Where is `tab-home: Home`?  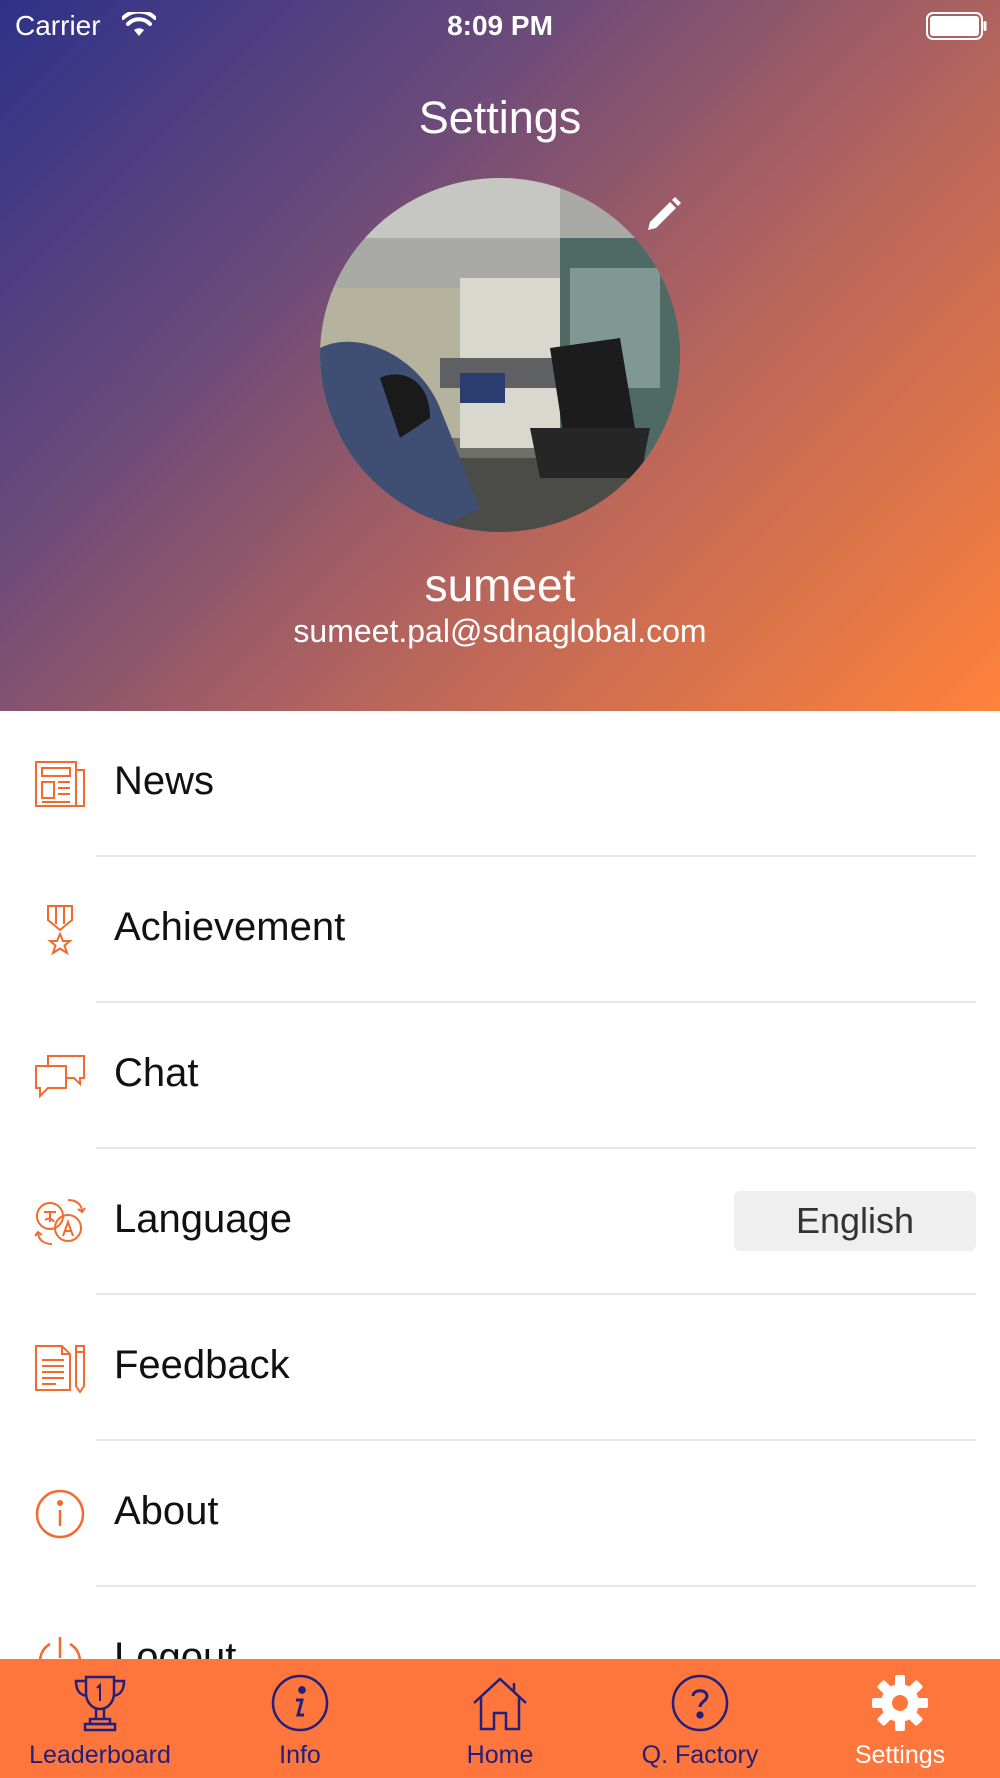
tab-home: Home is located at coordinates (500, 1718).